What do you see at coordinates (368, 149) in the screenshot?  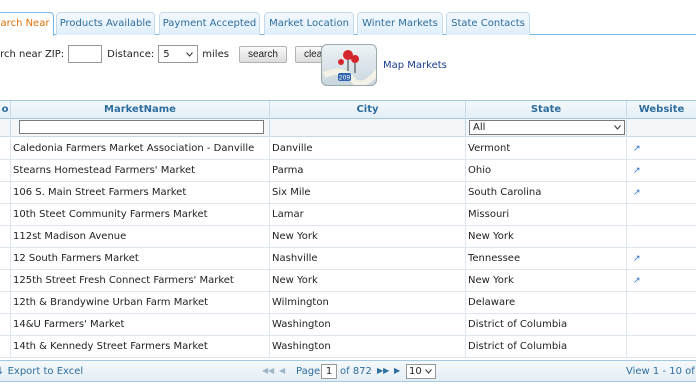 I see `city-cell: Danville` at bounding box center [368, 149].